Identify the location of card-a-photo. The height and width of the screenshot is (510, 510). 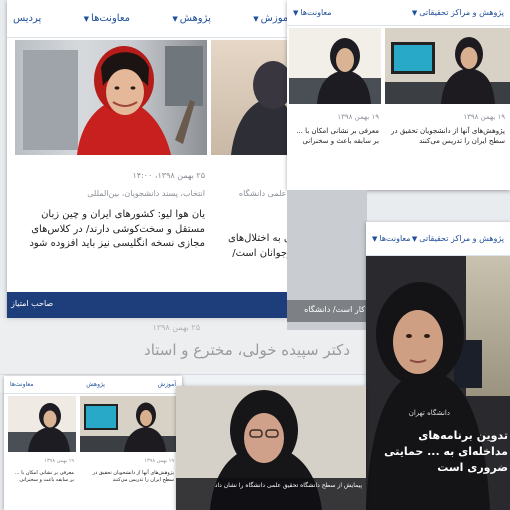
(335, 66).